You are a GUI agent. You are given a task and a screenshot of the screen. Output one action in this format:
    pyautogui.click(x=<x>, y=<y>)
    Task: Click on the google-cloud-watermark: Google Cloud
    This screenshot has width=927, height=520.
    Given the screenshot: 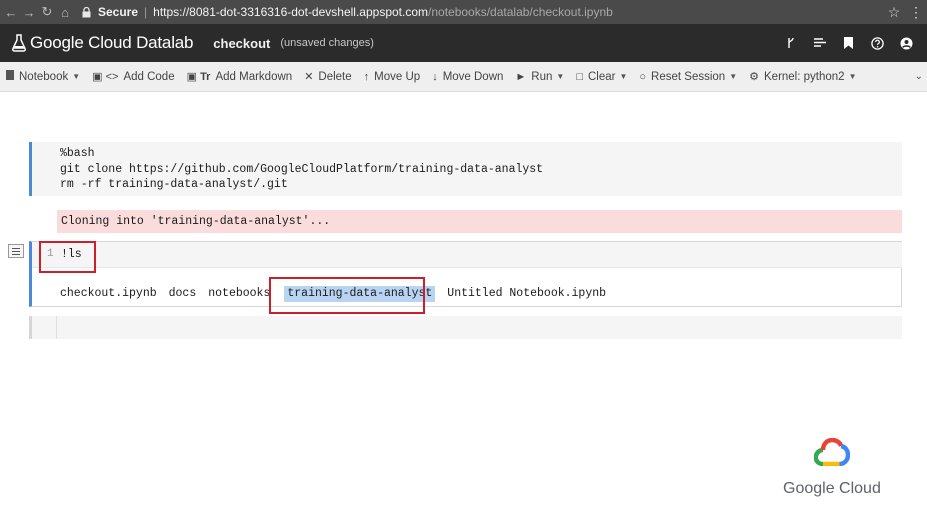 What is the action you would take?
    pyautogui.click(x=833, y=468)
    